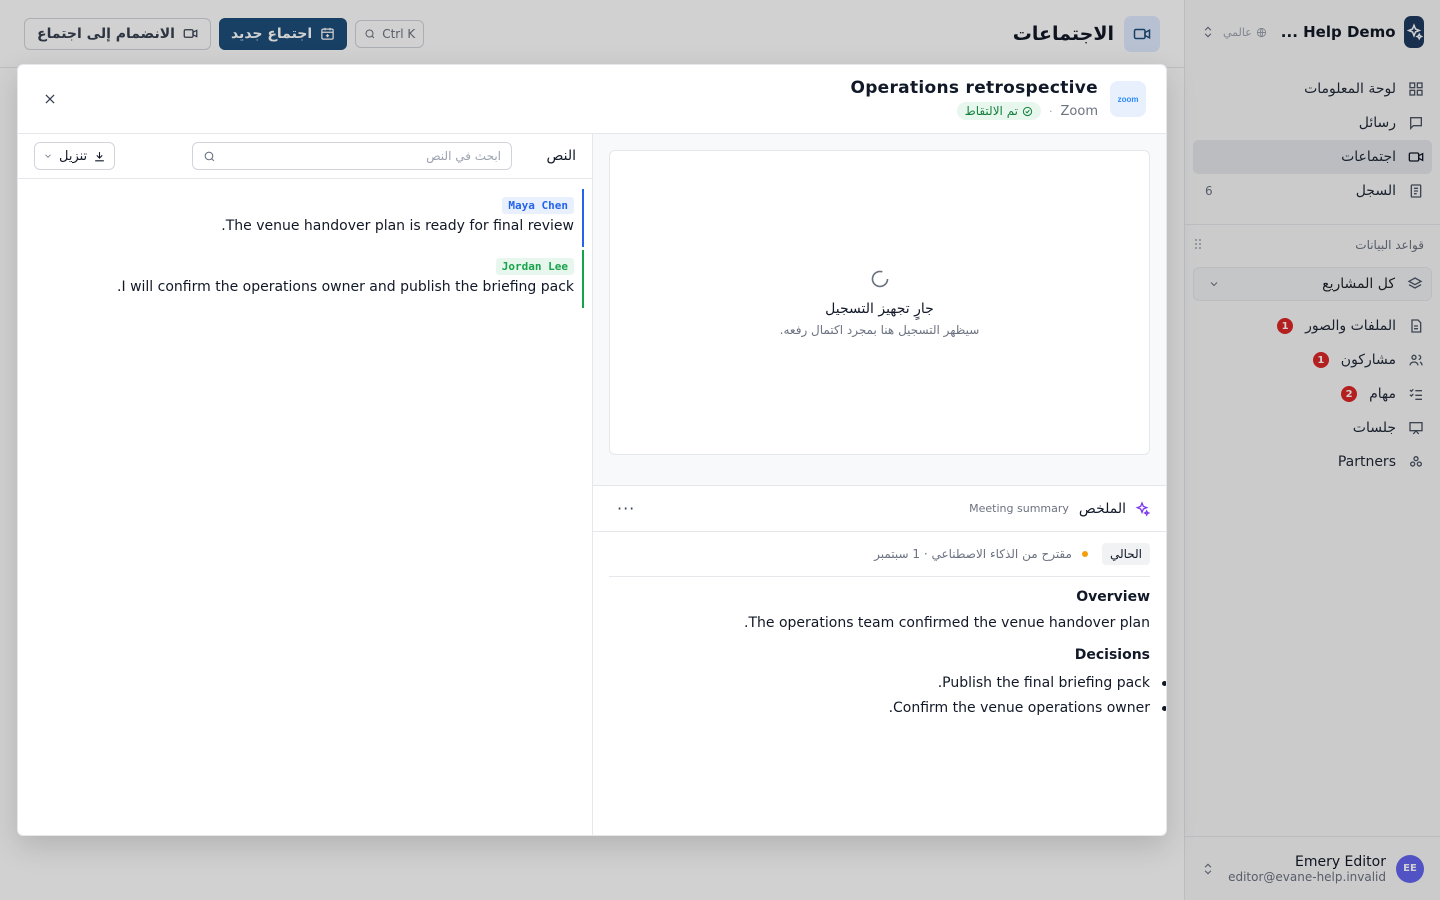  I want to click on decision-text: Publish the final briefing pack., so click(1043, 683).